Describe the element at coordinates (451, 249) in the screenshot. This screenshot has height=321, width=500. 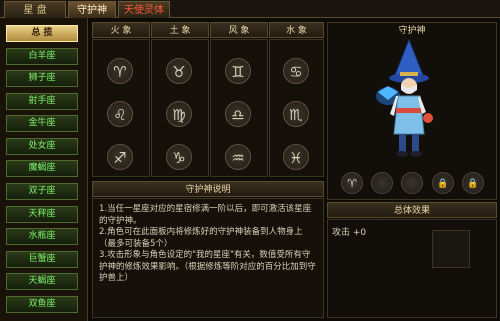
I see `effect-slot` at that location.